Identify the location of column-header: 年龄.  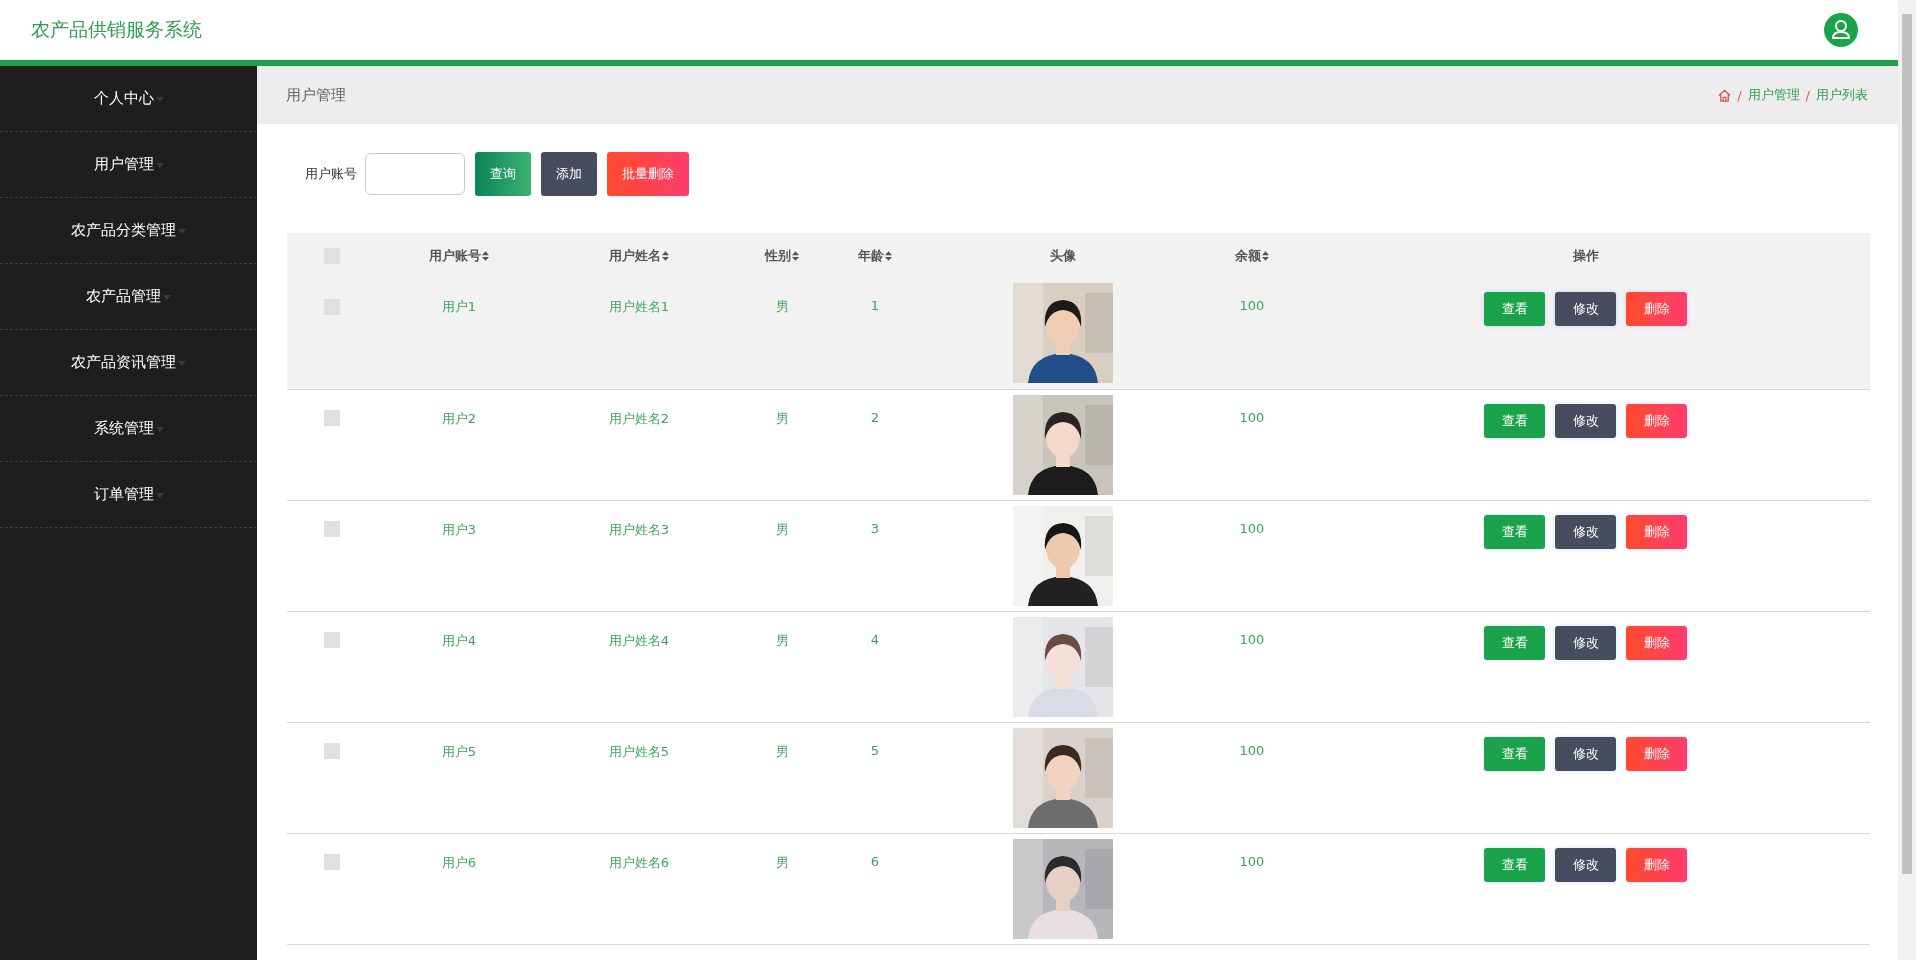
(875, 255).